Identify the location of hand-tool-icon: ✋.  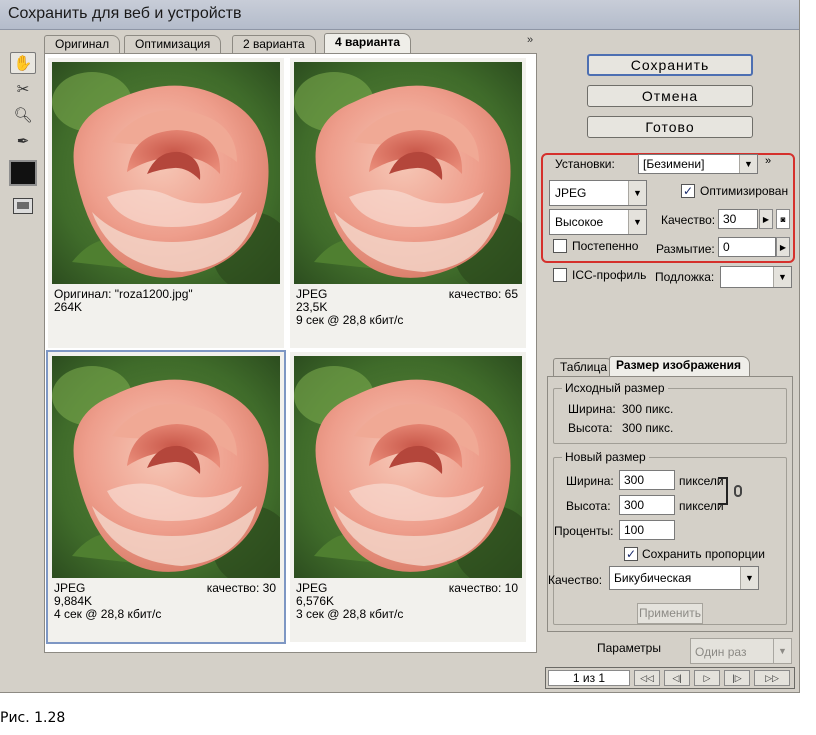
(23, 63).